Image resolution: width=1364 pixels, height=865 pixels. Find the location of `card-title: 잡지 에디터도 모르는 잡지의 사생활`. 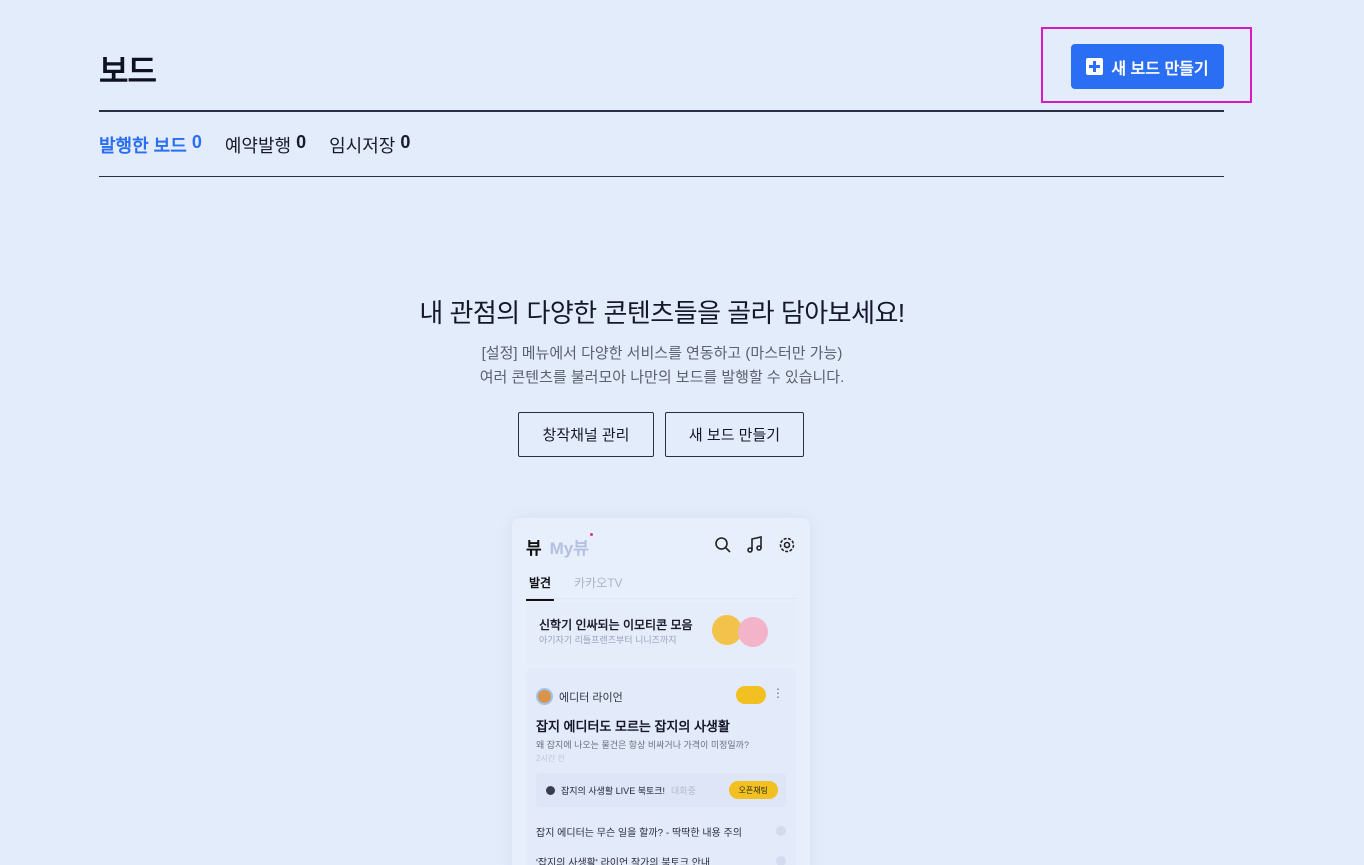

card-title: 잡지 에디터도 모르는 잡지의 사생활 is located at coordinates (633, 726).